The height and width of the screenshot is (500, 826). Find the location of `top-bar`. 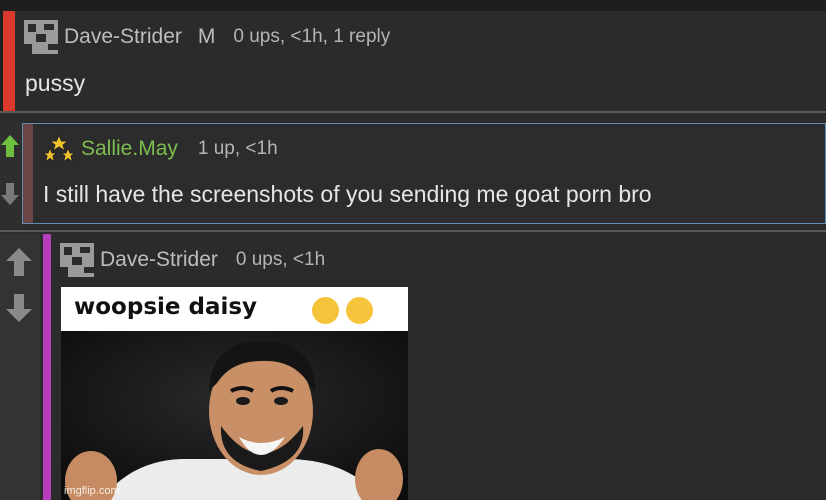

top-bar is located at coordinates (413, 5).